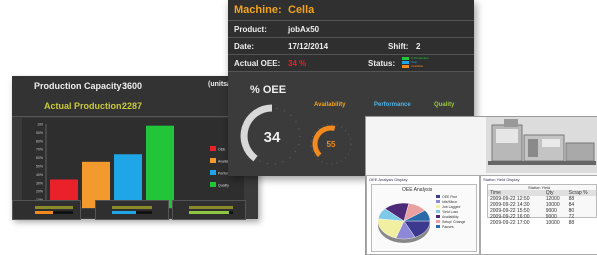 This screenshot has width=597, height=255. What do you see at coordinates (223, 186) in the screenshot?
I see `legend-label: Quality` at bounding box center [223, 186].